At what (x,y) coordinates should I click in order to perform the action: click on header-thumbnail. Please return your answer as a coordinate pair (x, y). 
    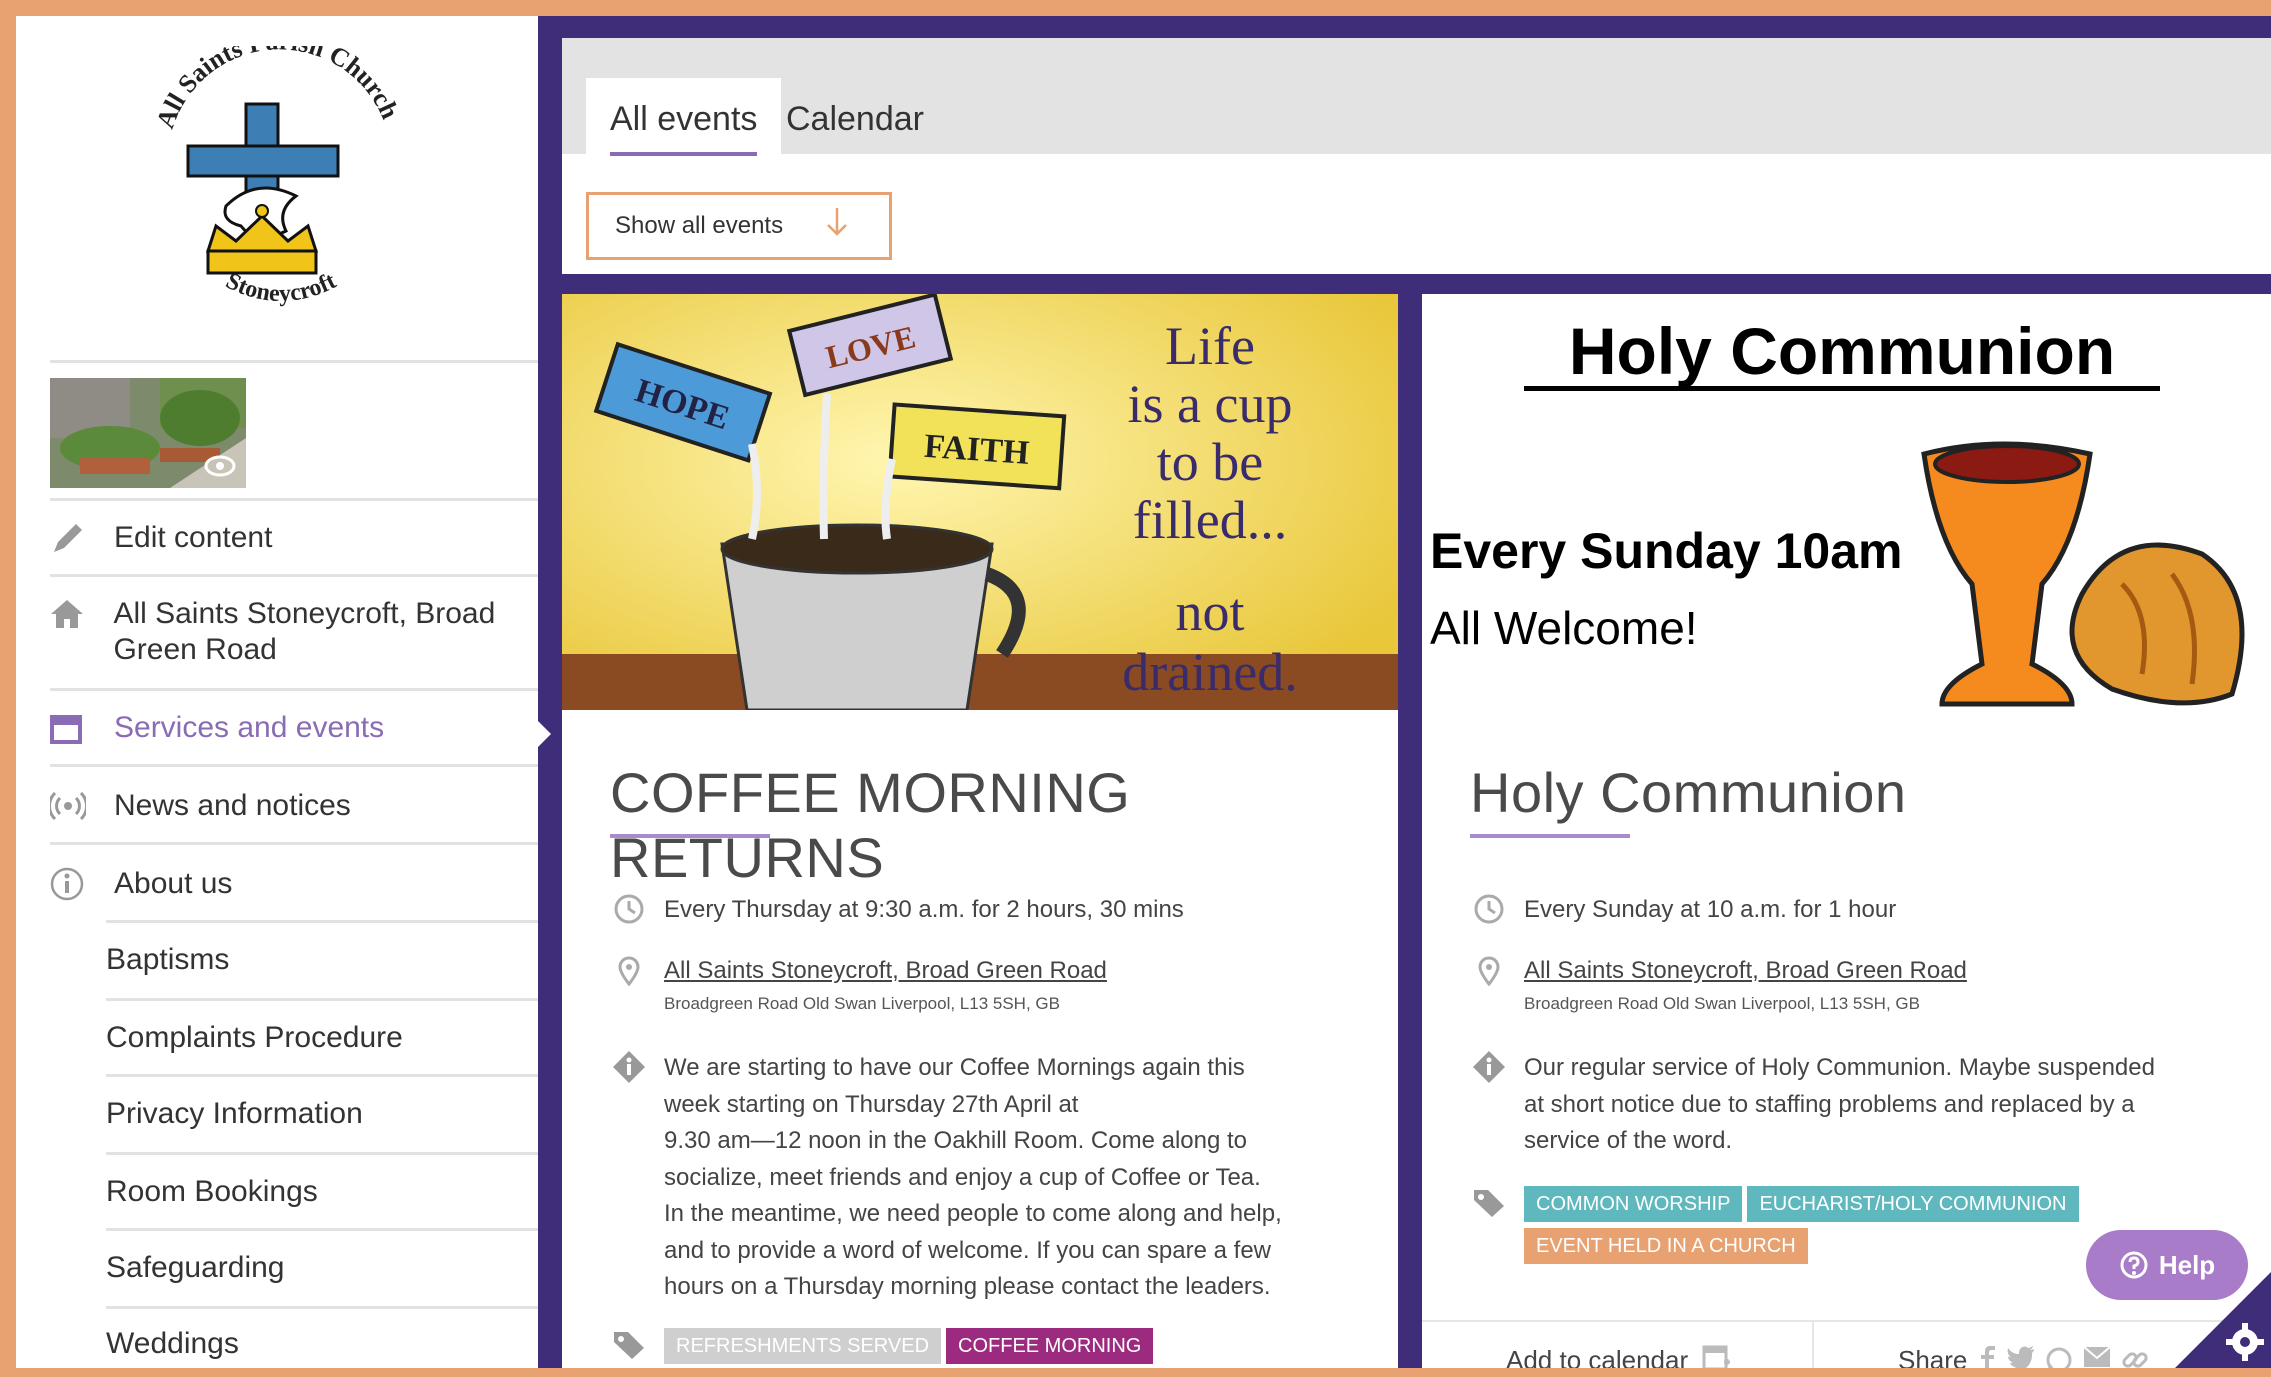
    Looking at the image, I should click on (148, 433).